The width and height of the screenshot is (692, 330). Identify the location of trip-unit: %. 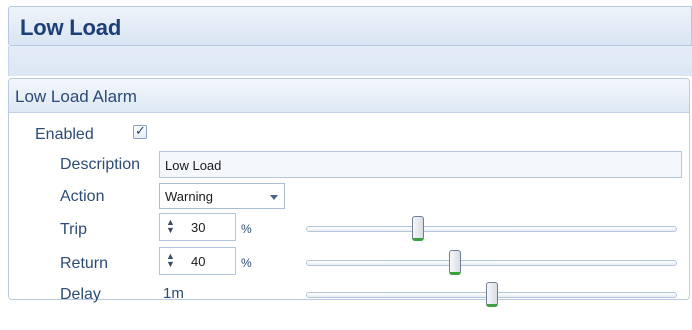
(246, 229).